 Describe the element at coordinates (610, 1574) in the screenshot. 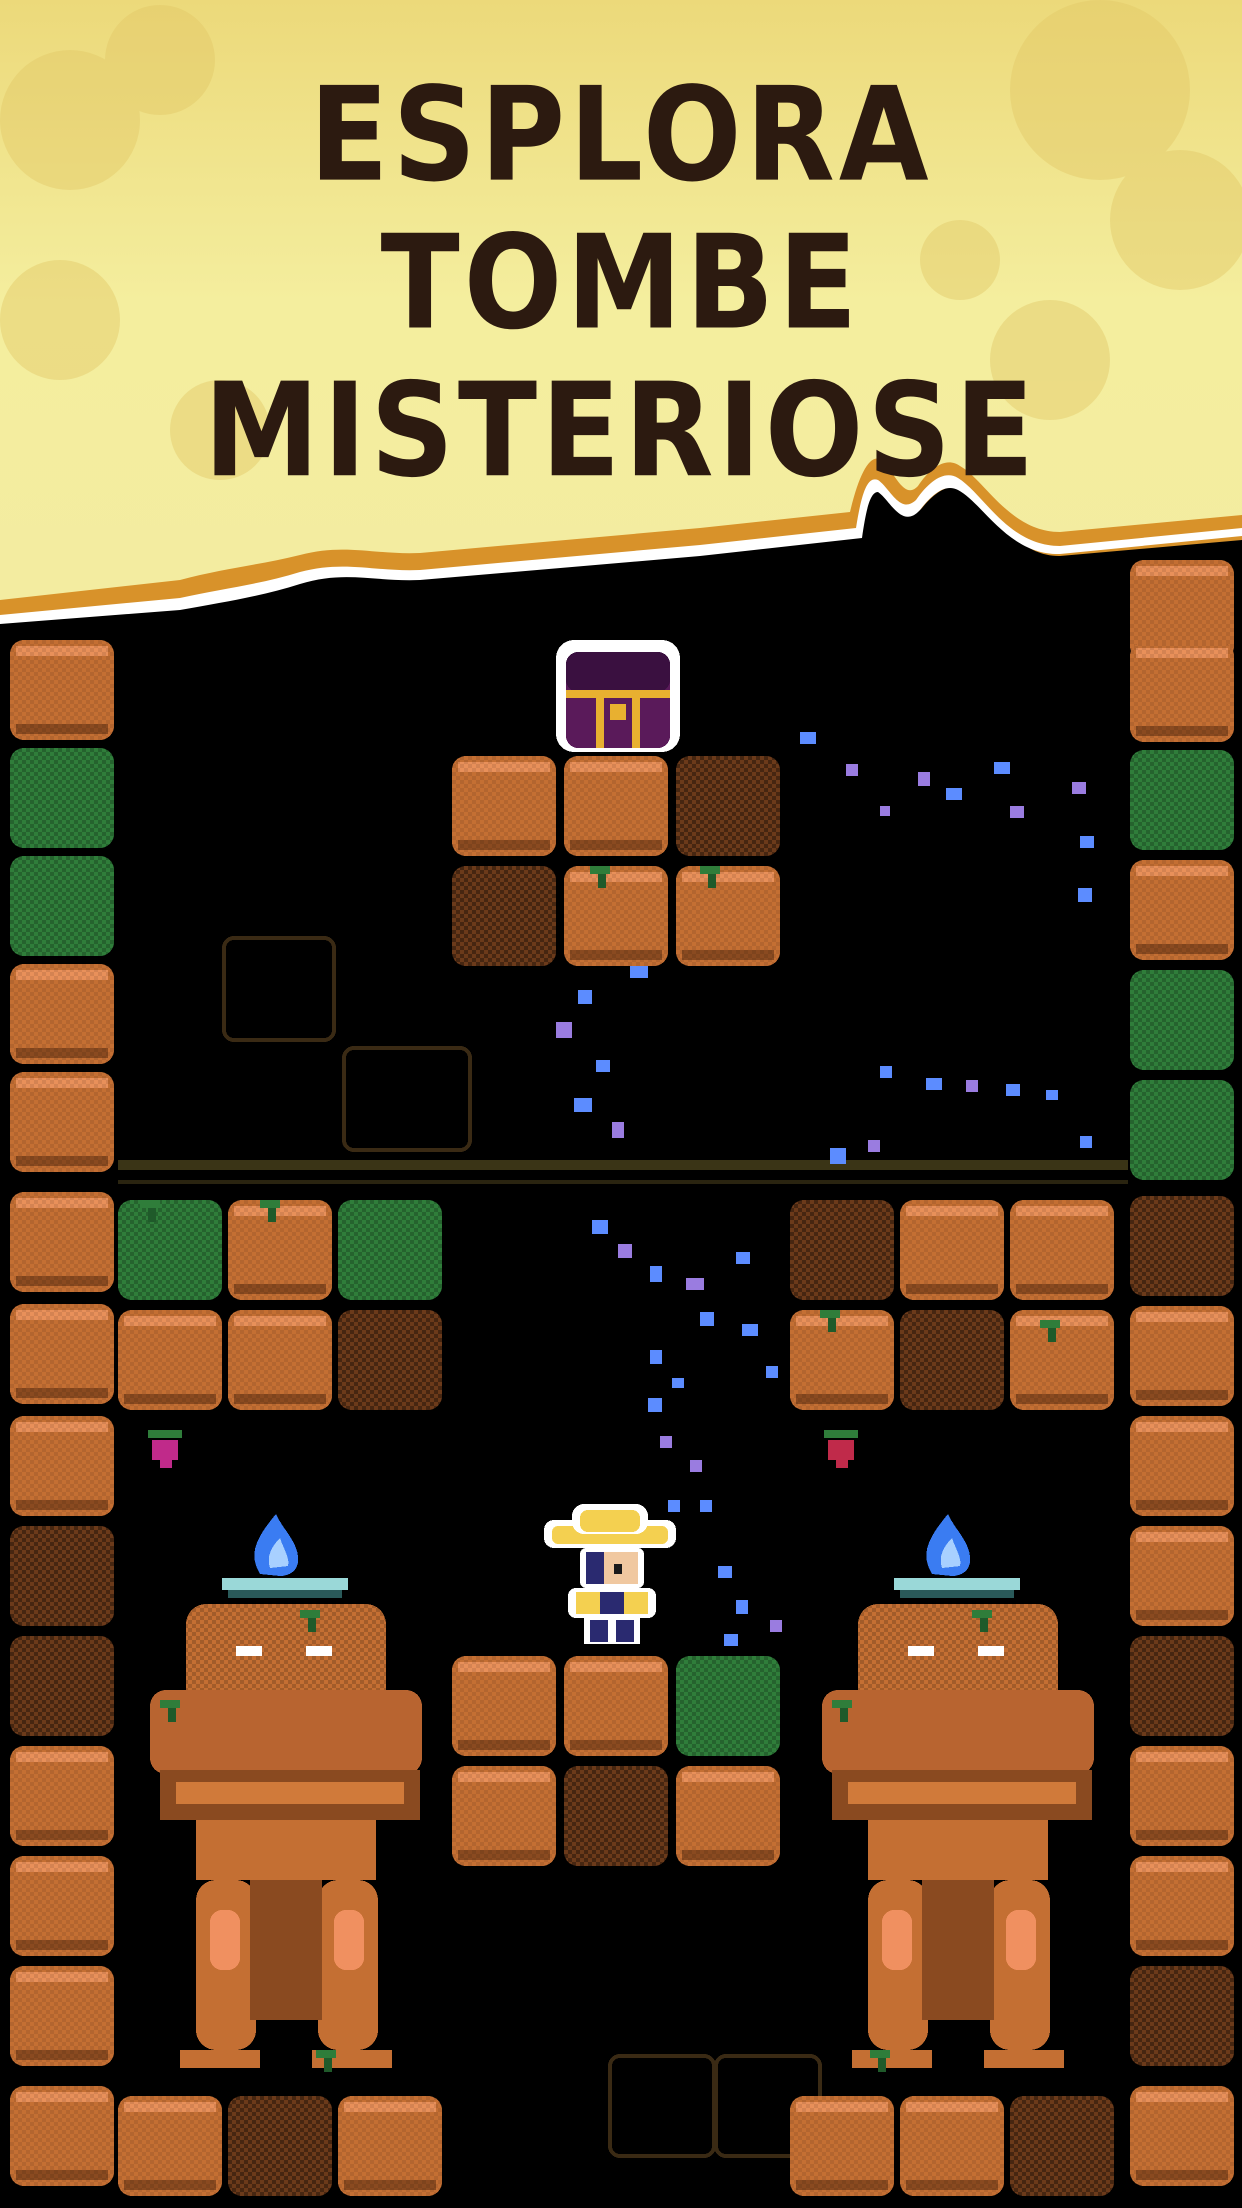

I see `explorer-character` at that location.